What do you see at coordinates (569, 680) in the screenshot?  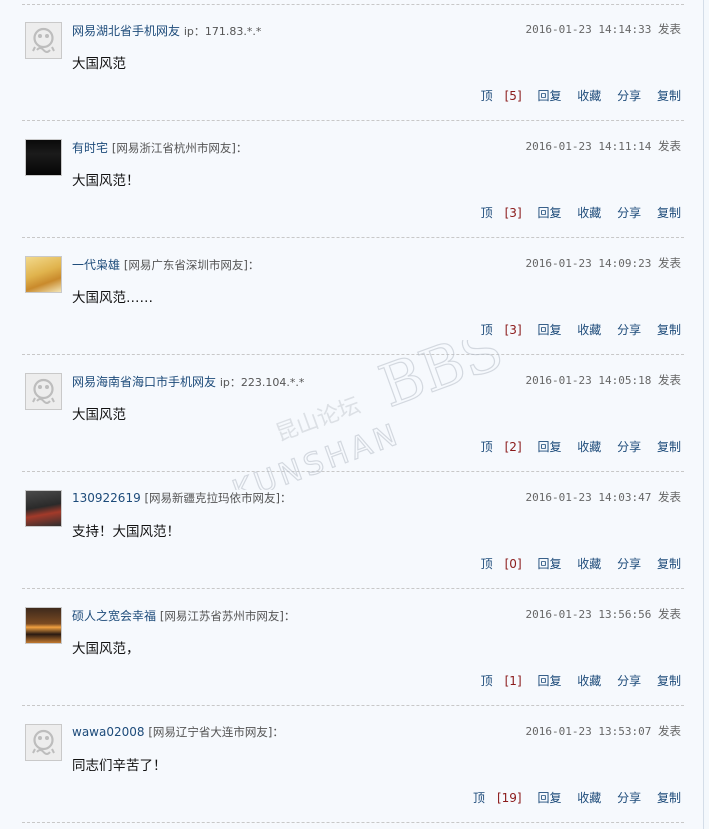 I see `comment-actions: 顶 [1] 回复 收藏 分享 复制` at bounding box center [569, 680].